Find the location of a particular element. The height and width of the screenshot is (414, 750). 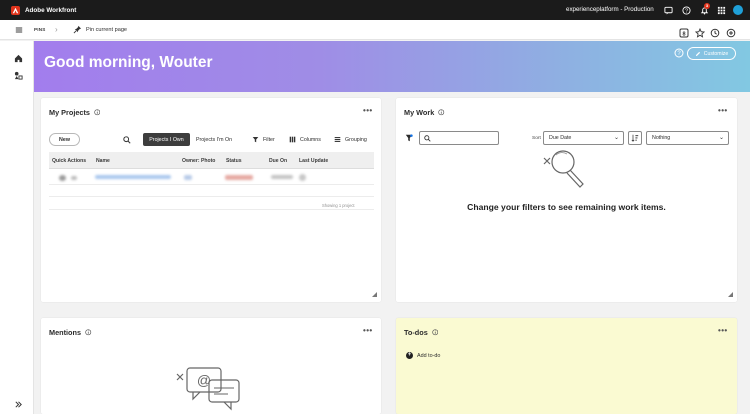

home-icon is located at coordinates (19, 56).